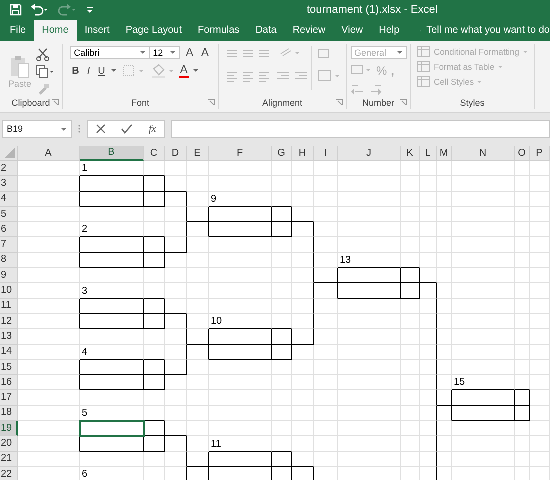  Describe the element at coordinates (216, 322) in the screenshot. I see `match-number: 10` at that location.